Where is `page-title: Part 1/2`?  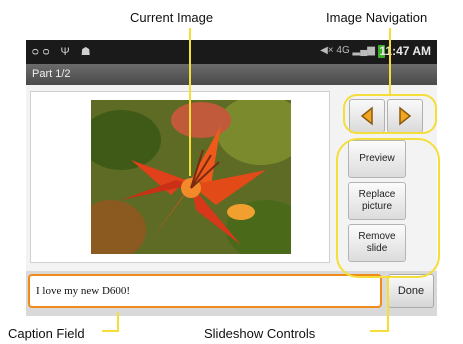
page-title: Part 1/2 is located at coordinates (231, 74).